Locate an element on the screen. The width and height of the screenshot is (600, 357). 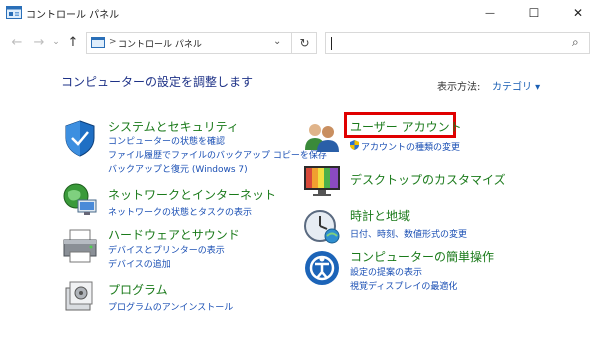
refresh-icon: ↻ is located at coordinates (304, 43).